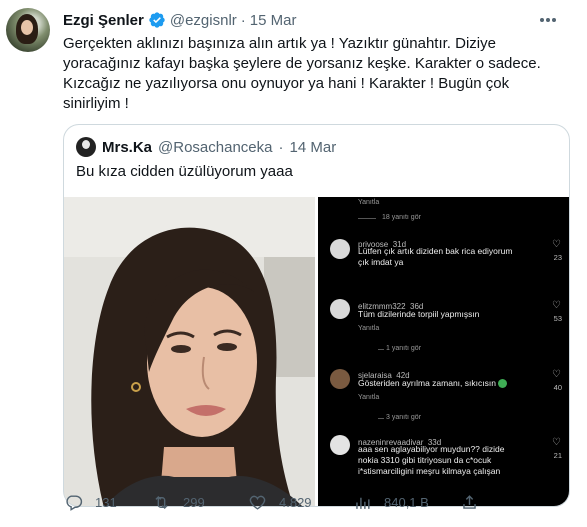 Image resolution: width=587 pixels, height=527 pixels. Describe the element at coordinates (295, 502) in the screenshot. I see `like-count: 4.829` at that location.